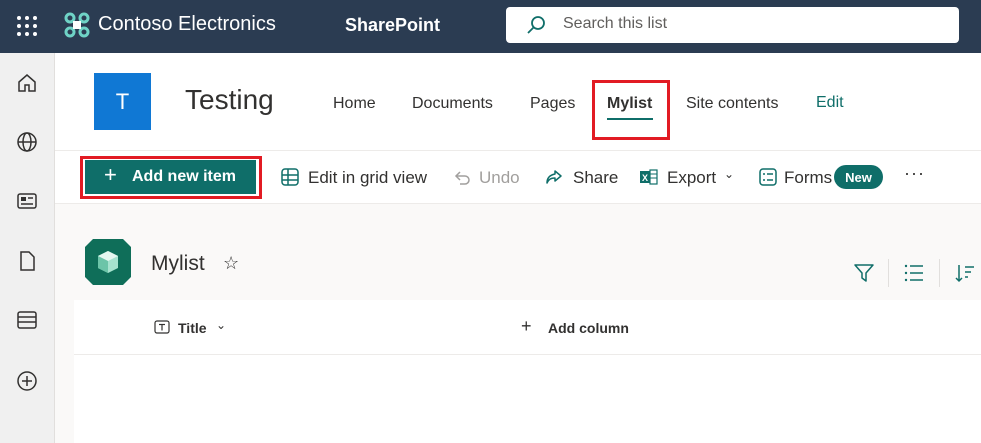 The width and height of the screenshot is (981, 443). I want to click on home-icon, so click(27, 83).